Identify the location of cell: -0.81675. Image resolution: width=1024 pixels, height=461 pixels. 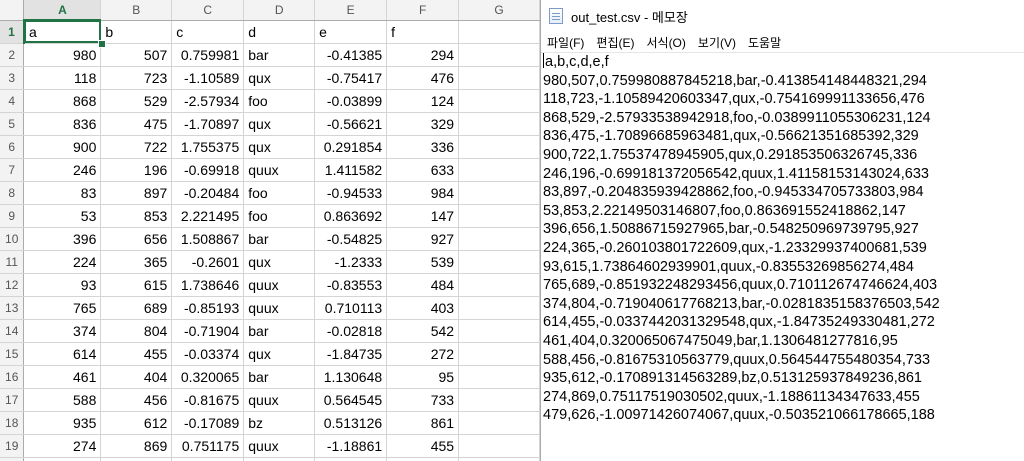
(208, 400).